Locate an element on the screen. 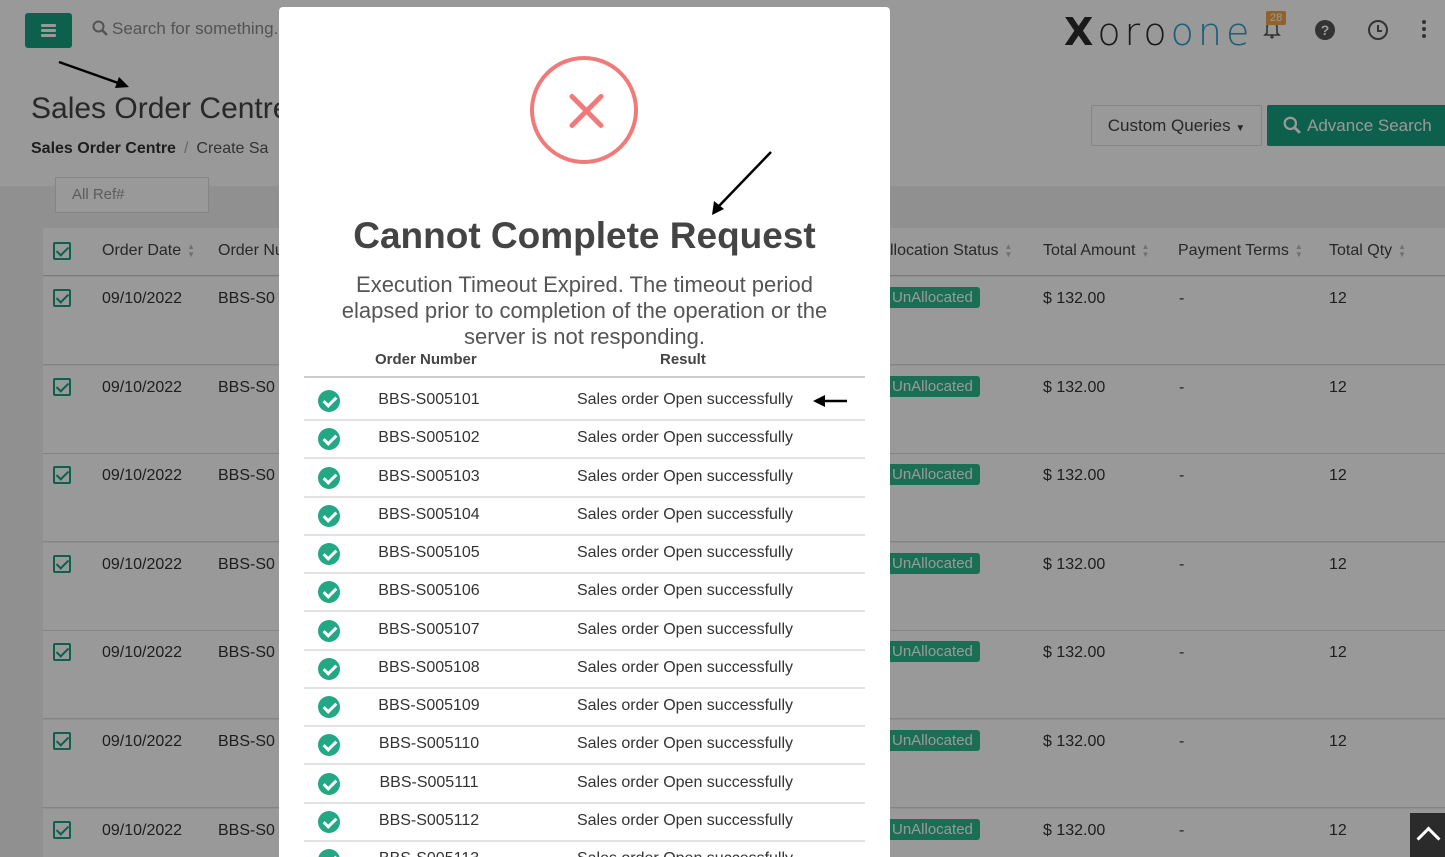 The width and height of the screenshot is (1445, 857). result-row: BBS-S005109 Sales order Open successfully is located at coordinates (584, 708).